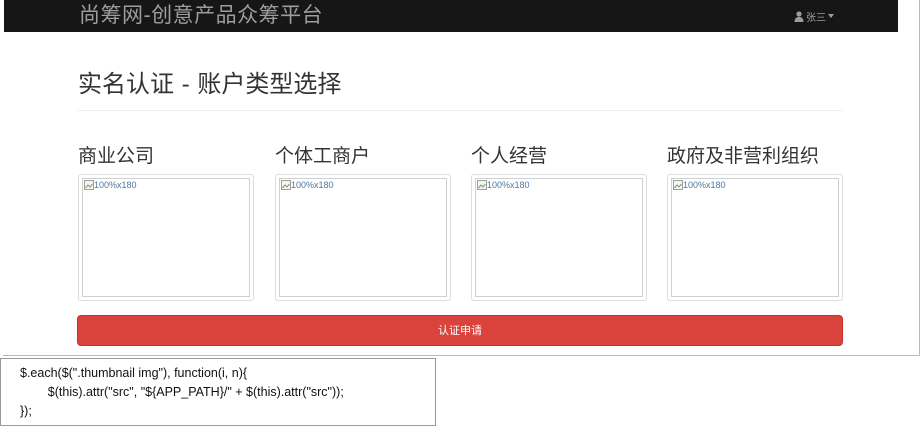 This screenshot has width=921, height=427. I want to click on thumbnail-government-nonprofit: 100%x180, so click(755, 237).